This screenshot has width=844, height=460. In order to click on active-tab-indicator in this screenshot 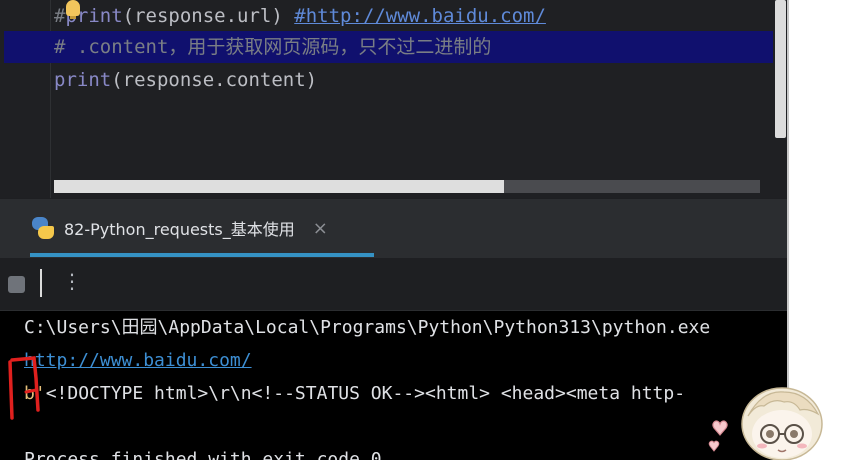, I will do `click(202, 255)`.